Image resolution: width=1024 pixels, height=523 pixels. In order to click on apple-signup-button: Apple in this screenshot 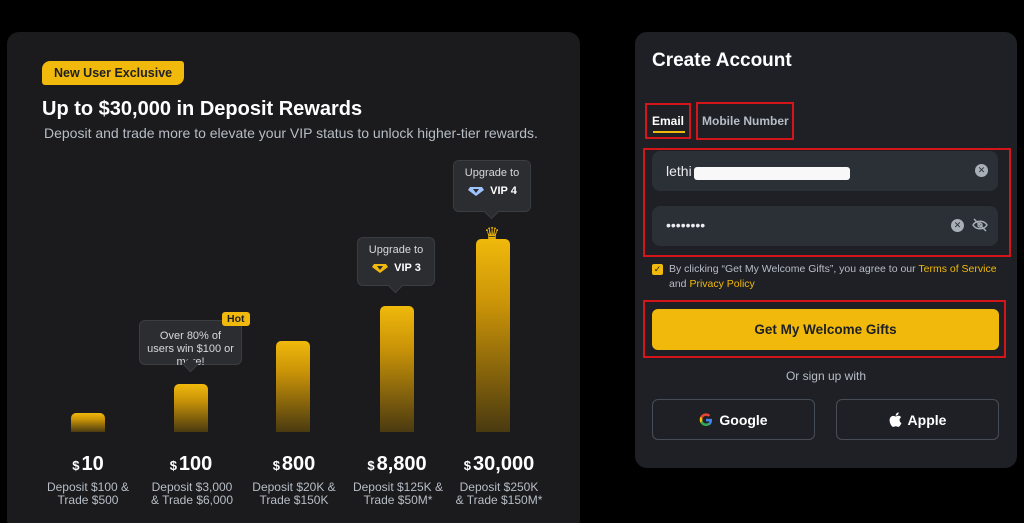, I will do `click(917, 419)`.